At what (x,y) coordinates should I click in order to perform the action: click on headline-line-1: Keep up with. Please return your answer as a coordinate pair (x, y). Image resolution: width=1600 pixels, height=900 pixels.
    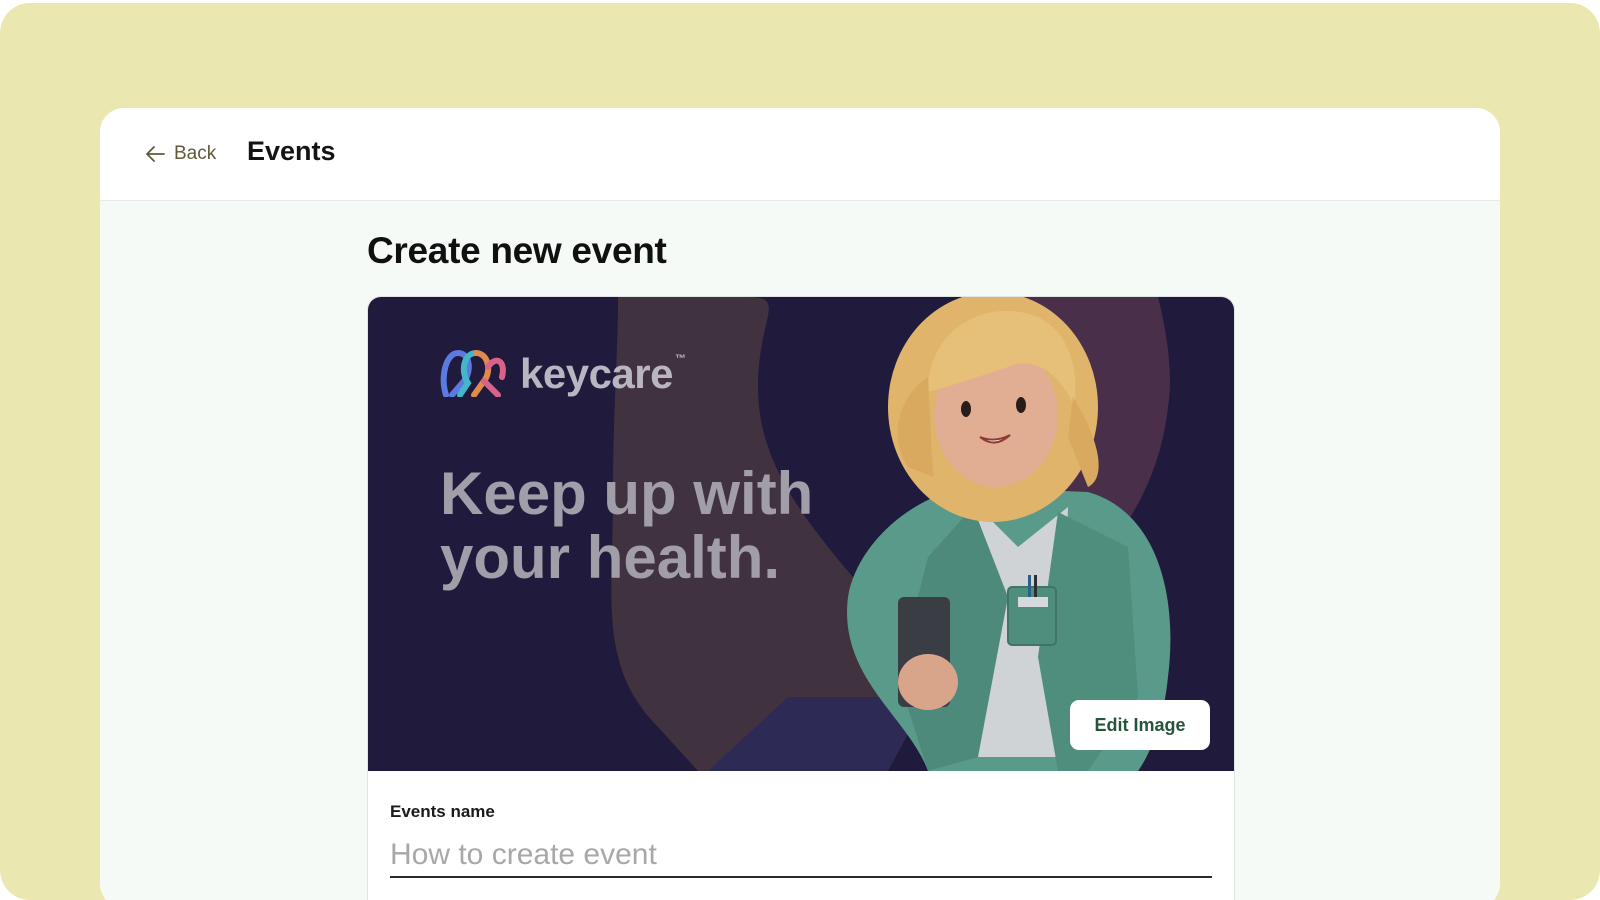
    Looking at the image, I should click on (627, 493).